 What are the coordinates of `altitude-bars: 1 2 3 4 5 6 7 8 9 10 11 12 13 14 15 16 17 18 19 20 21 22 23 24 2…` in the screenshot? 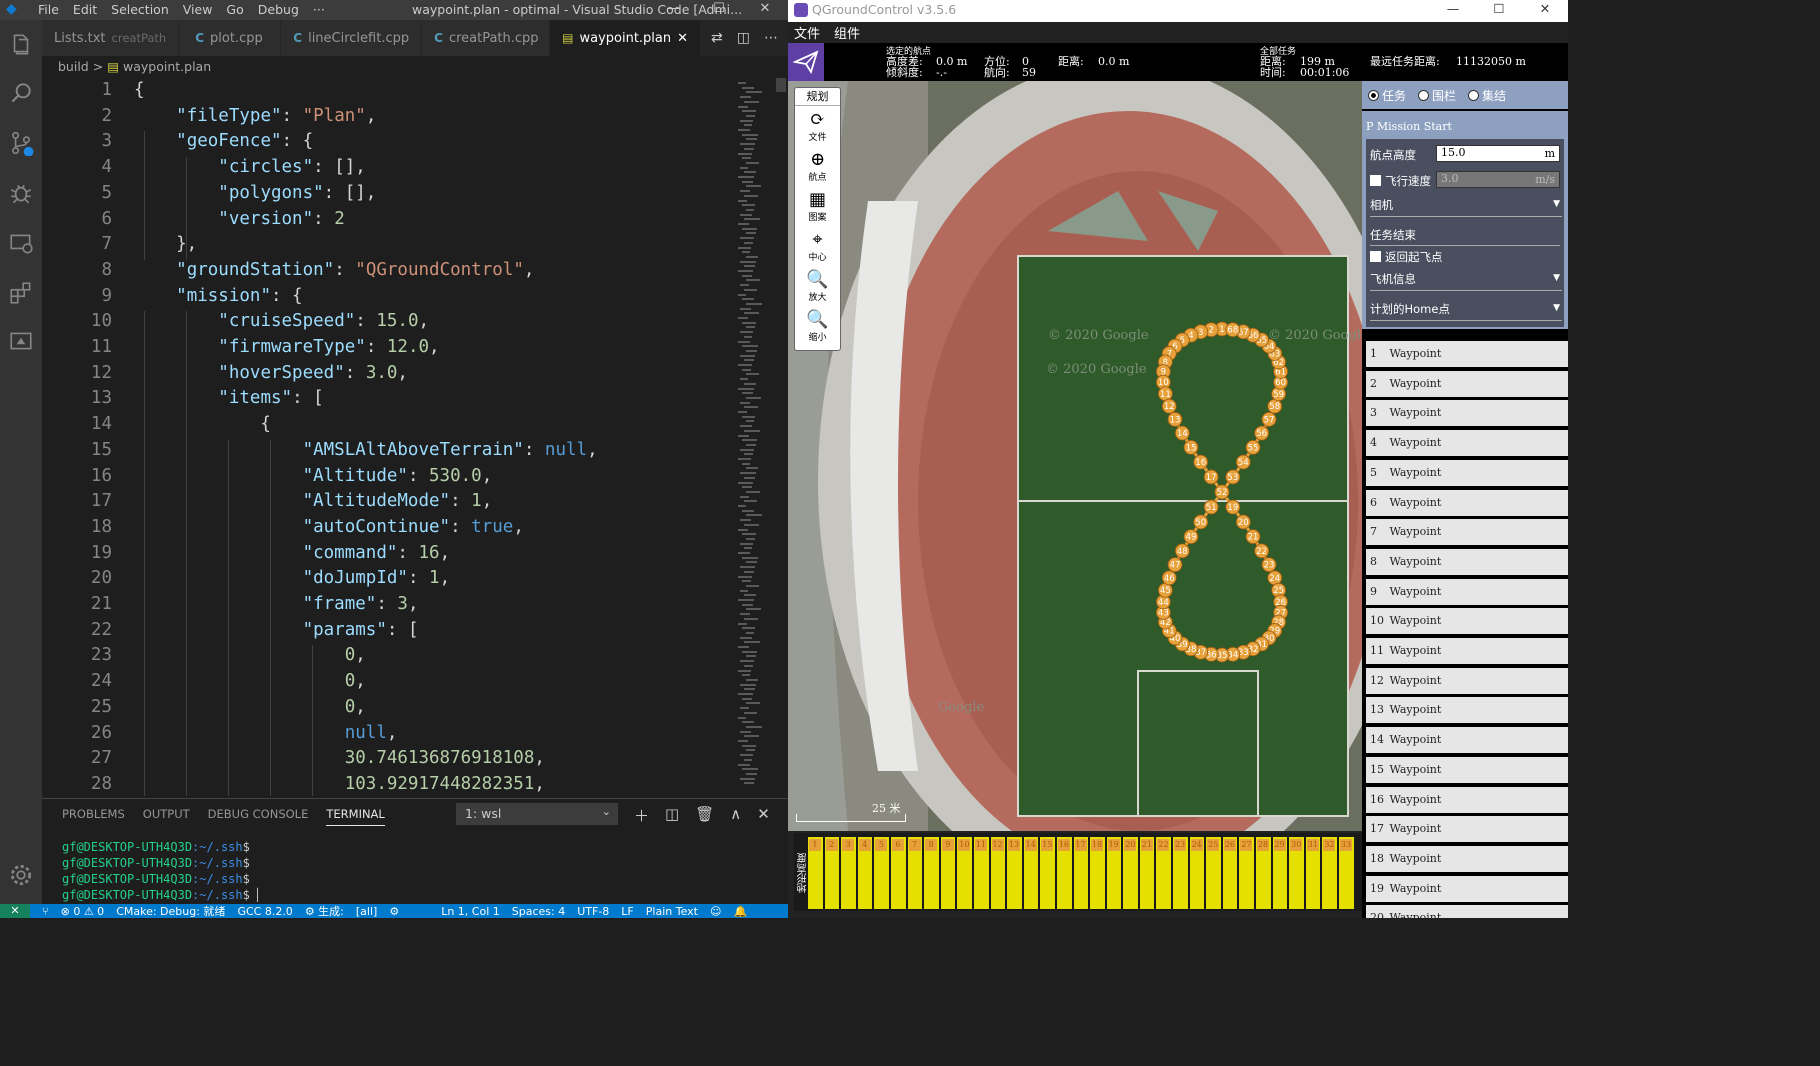 It's located at (1084, 873).